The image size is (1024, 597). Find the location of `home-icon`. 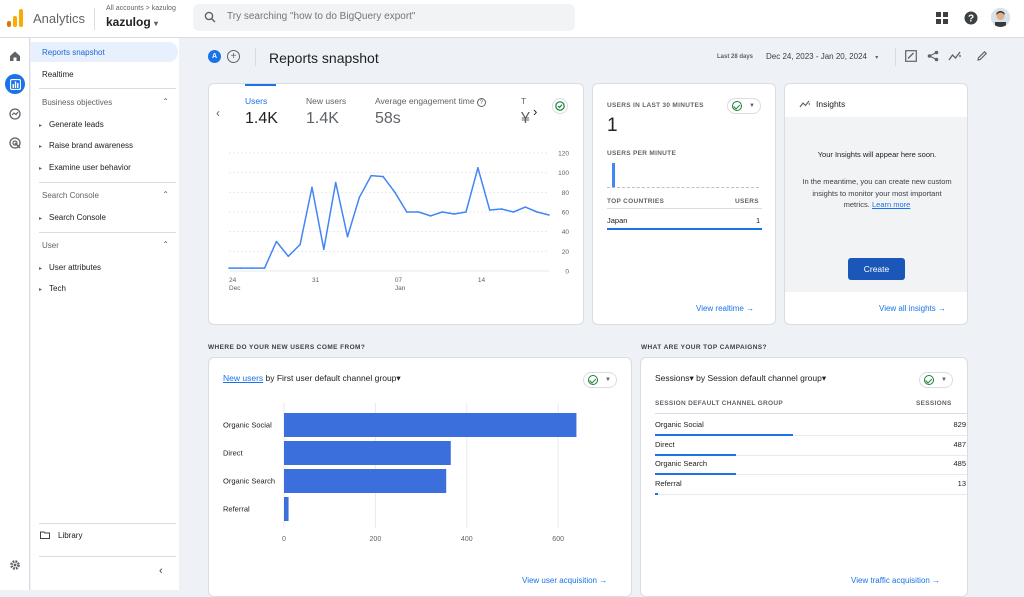

home-icon is located at coordinates (15, 56).